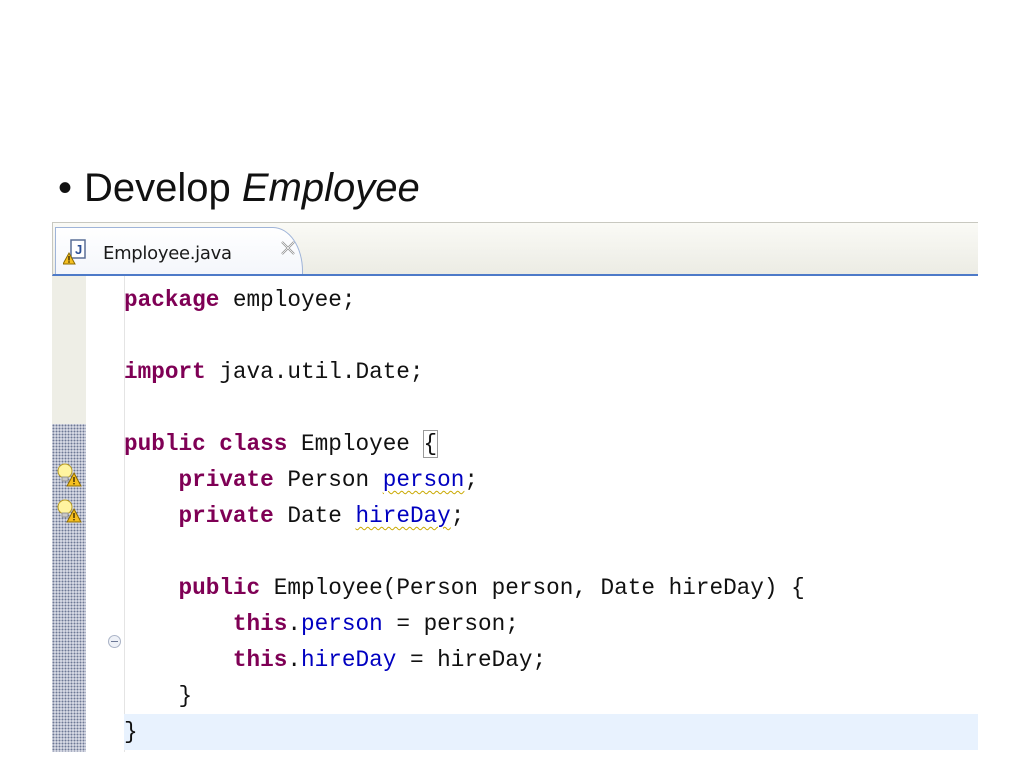  I want to click on java-file-warning-icon: J, so click(75, 253).